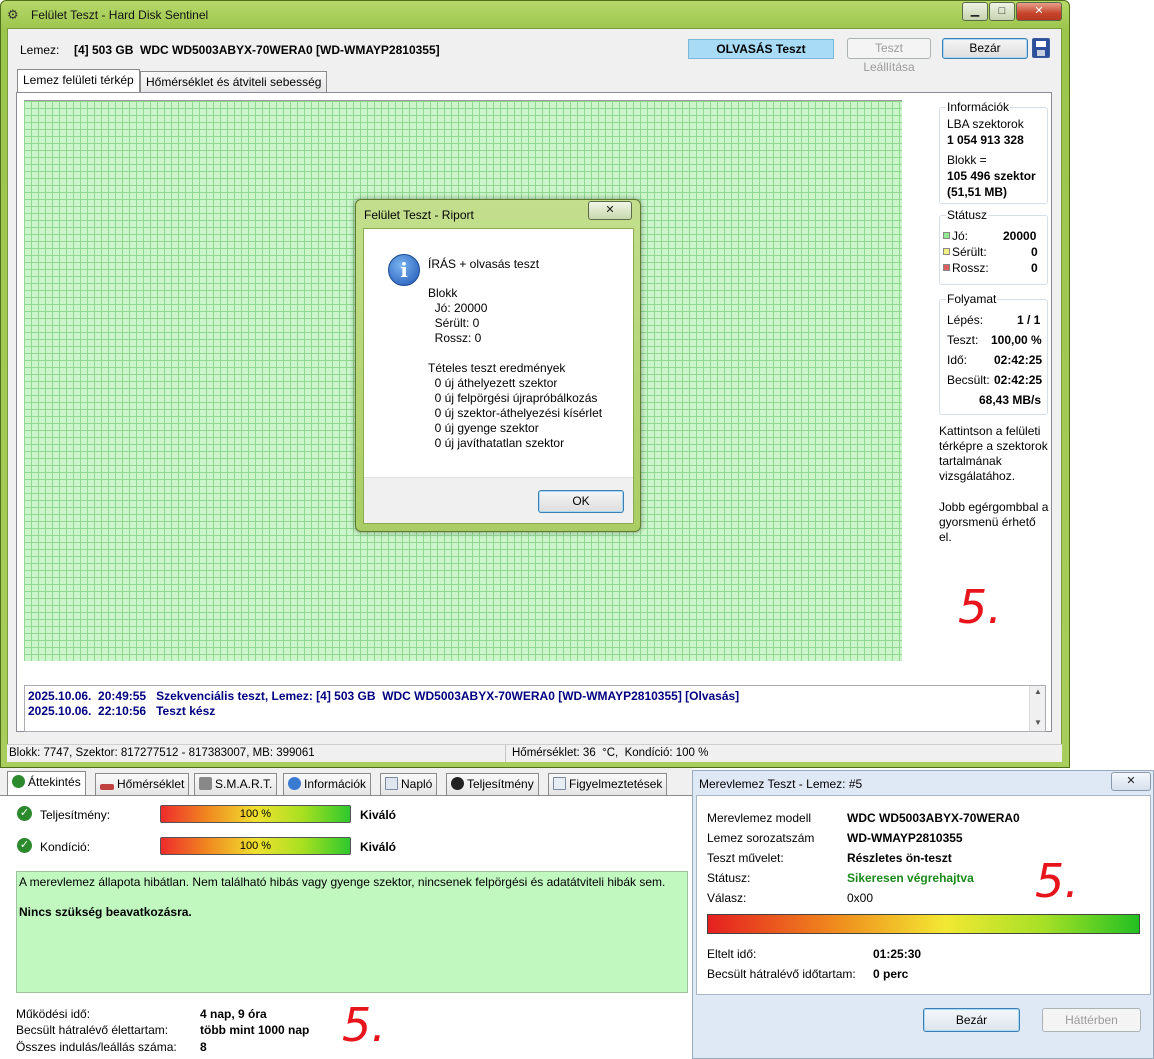 Image resolution: width=1154 pixels, height=1059 pixels. Describe the element at coordinates (13, 14) in the screenshot. I see `app-icon: ⚙` at that location.